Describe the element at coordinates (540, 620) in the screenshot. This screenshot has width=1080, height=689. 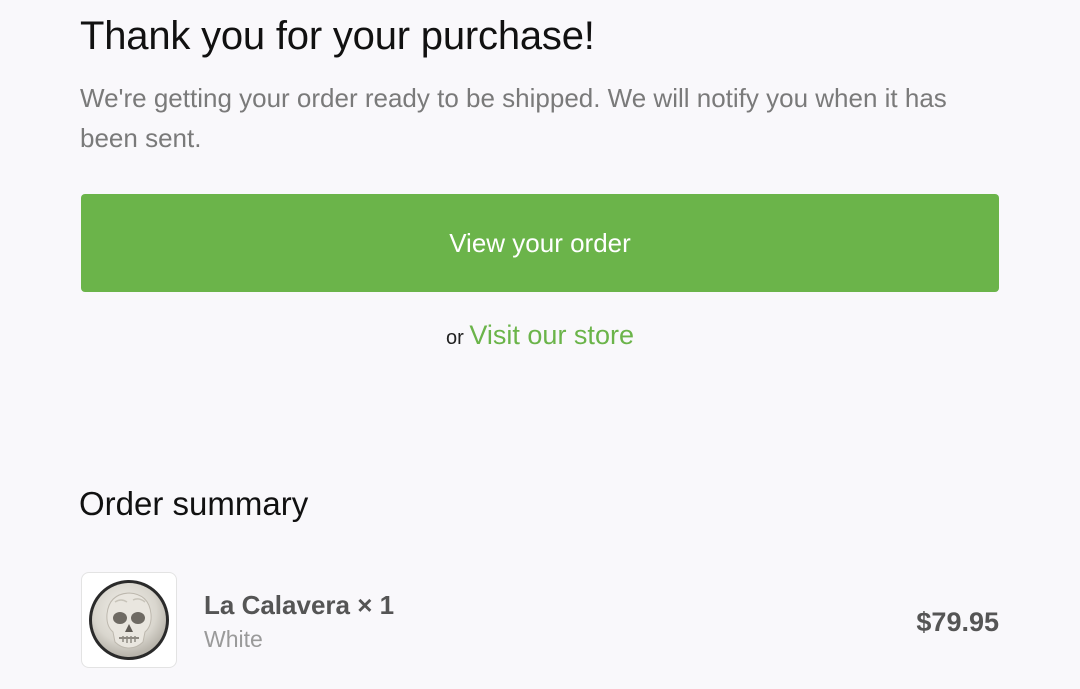
I see `order-item: La Calavera × 1 White $79.95` at that location.